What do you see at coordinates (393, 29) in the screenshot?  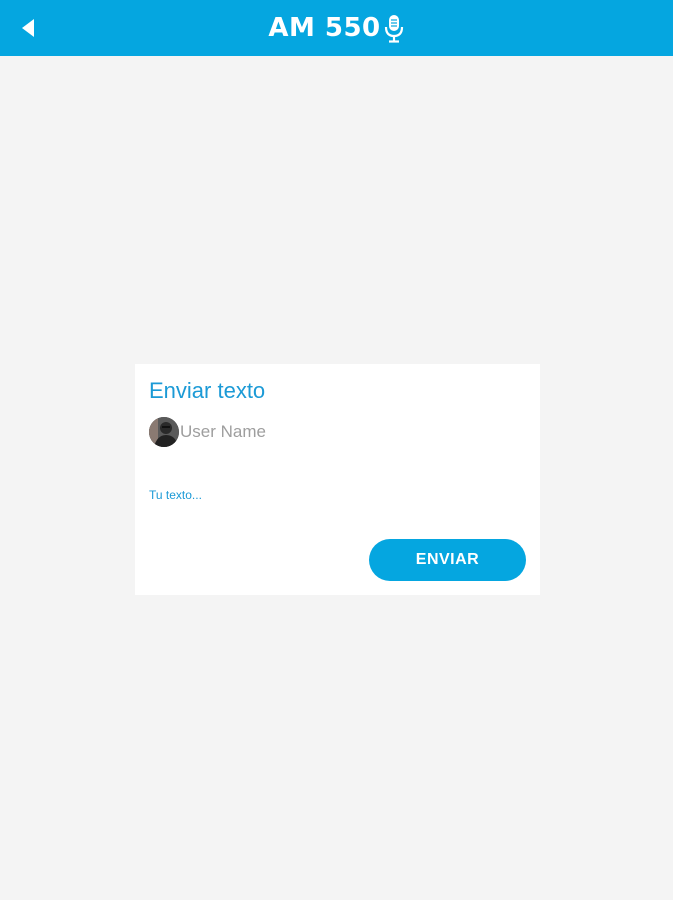 I see `microphone-icon` at bounding box center [393, 29].